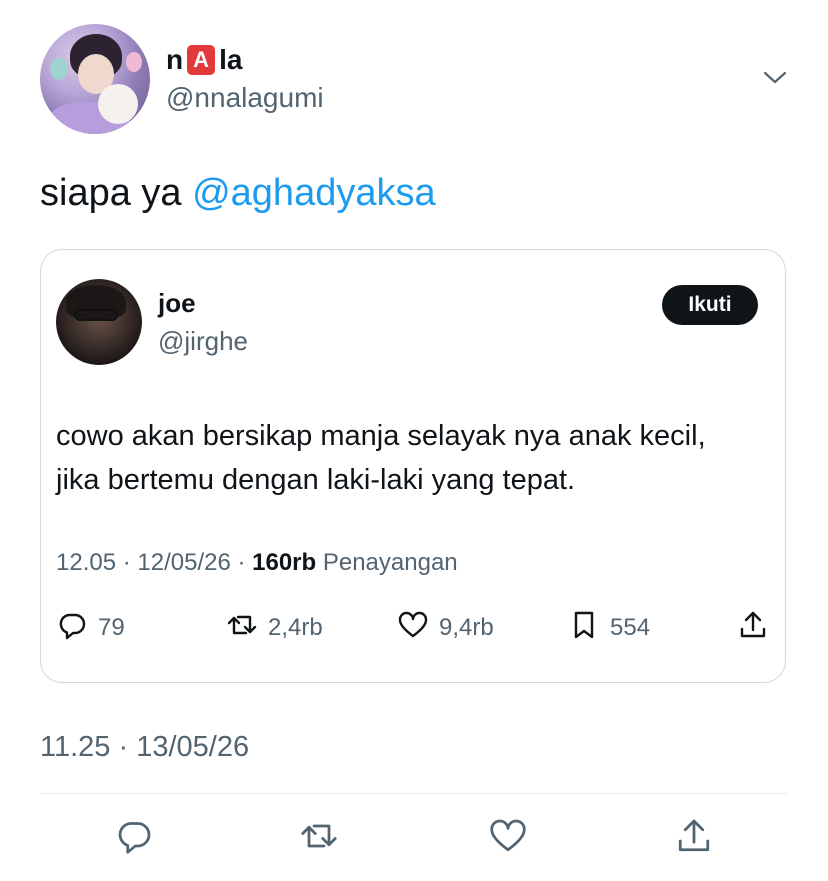 This screenshot has width=828, height=881. Describe the element at coordinates (609, 628) in the screenshot. I see `bookmark-stat: 554` at that location.